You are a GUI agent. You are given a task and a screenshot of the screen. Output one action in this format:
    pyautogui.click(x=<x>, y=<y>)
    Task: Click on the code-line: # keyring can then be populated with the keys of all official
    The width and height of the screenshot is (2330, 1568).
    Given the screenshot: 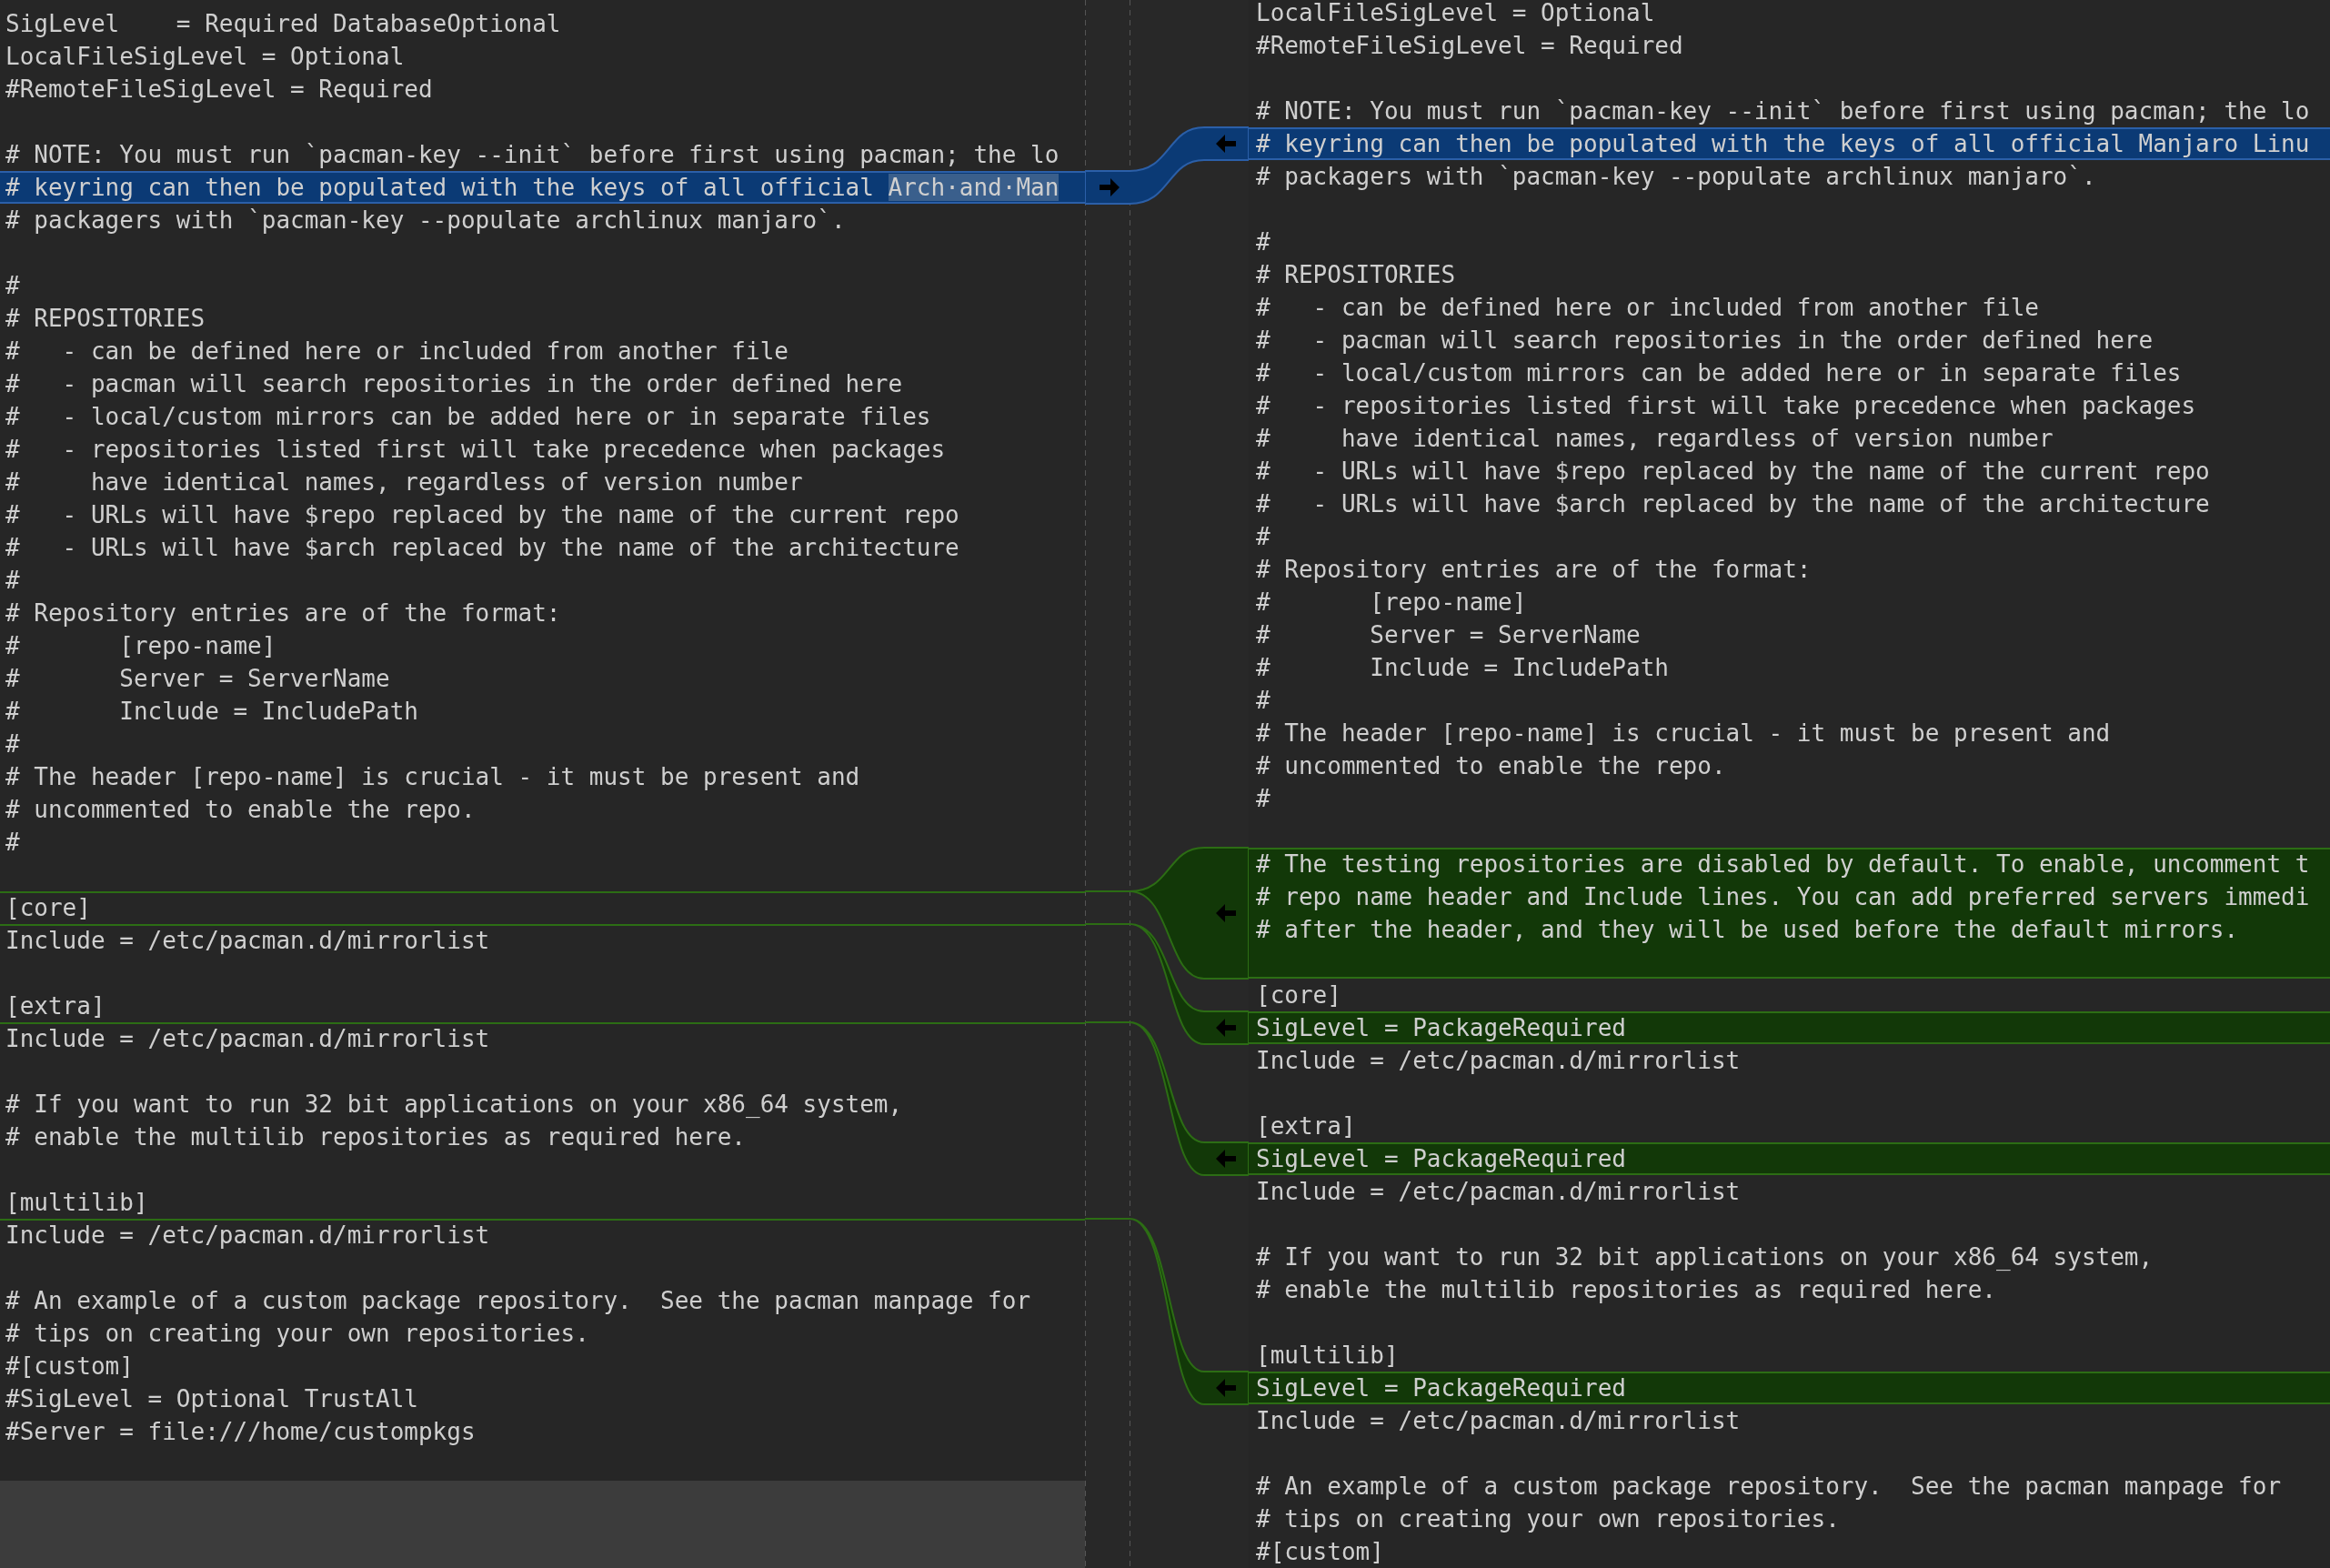 What is the action you would take?
    pyautogui.click(x=440, y=187)
    